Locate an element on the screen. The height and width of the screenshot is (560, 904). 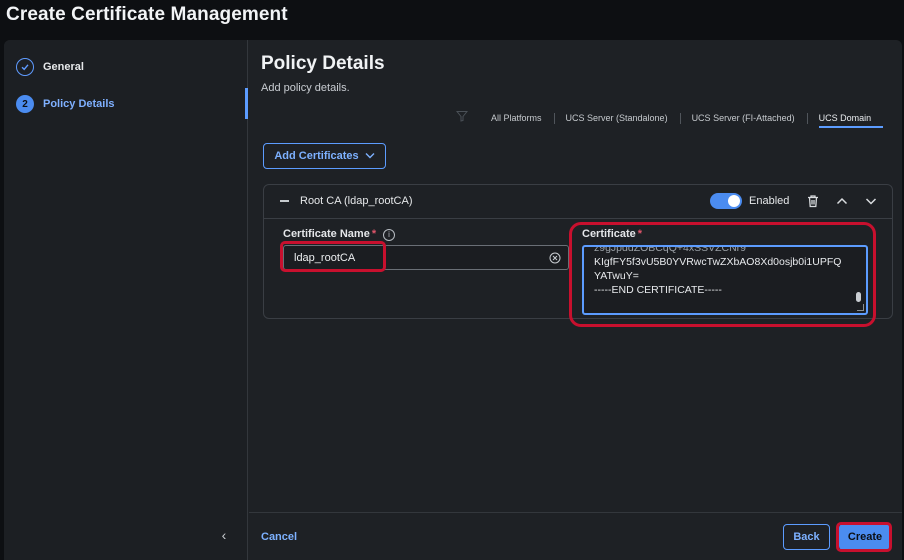
check-icon is located at coordinates (25, 67).